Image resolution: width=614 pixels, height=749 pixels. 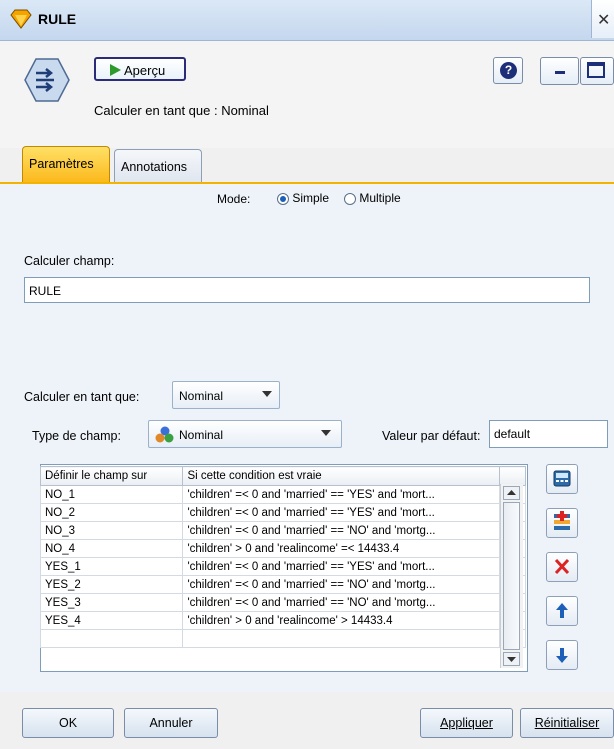 What do you see at coordinates (45, 291) in the screenshot?
I see `compute-field-value: RULE` at bounding box center [45, 291].